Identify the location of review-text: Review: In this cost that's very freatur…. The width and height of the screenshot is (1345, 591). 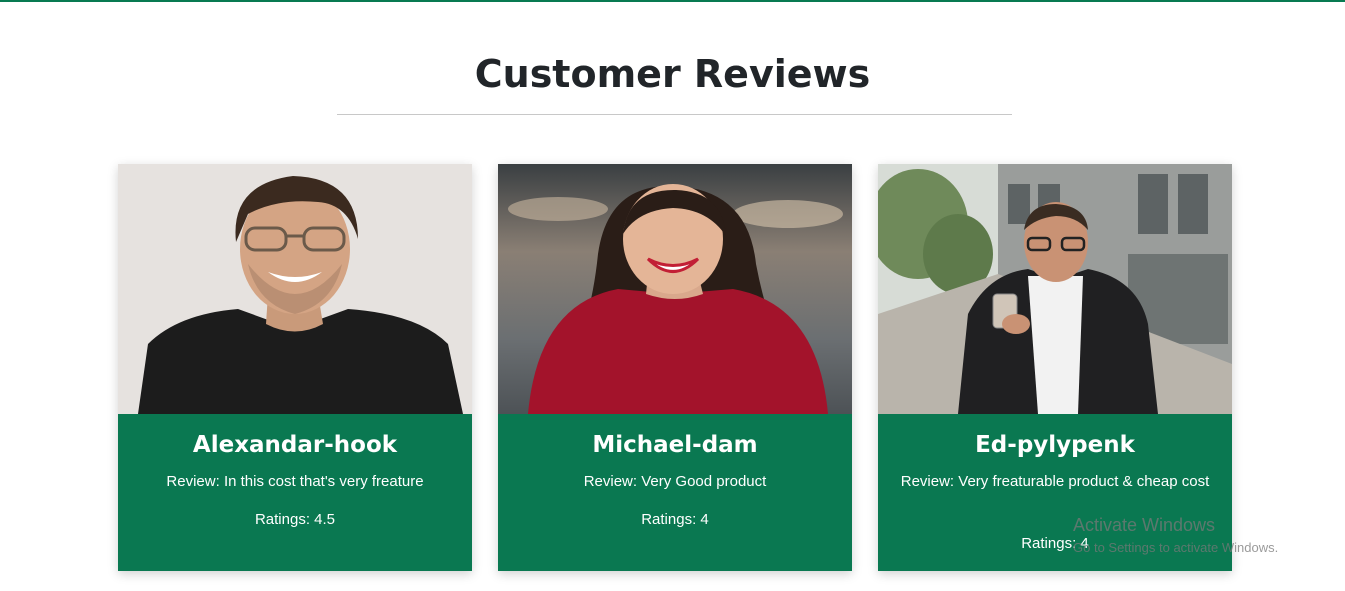
(295, 481).